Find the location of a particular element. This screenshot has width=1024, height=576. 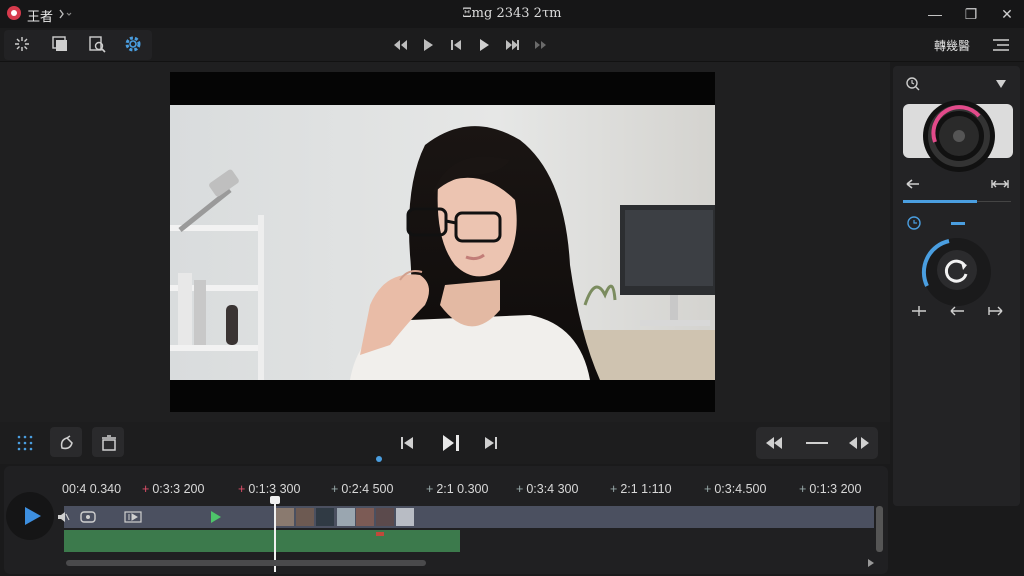

main-toolbar: 轉幾醫 is located at coordinates (512, 45).